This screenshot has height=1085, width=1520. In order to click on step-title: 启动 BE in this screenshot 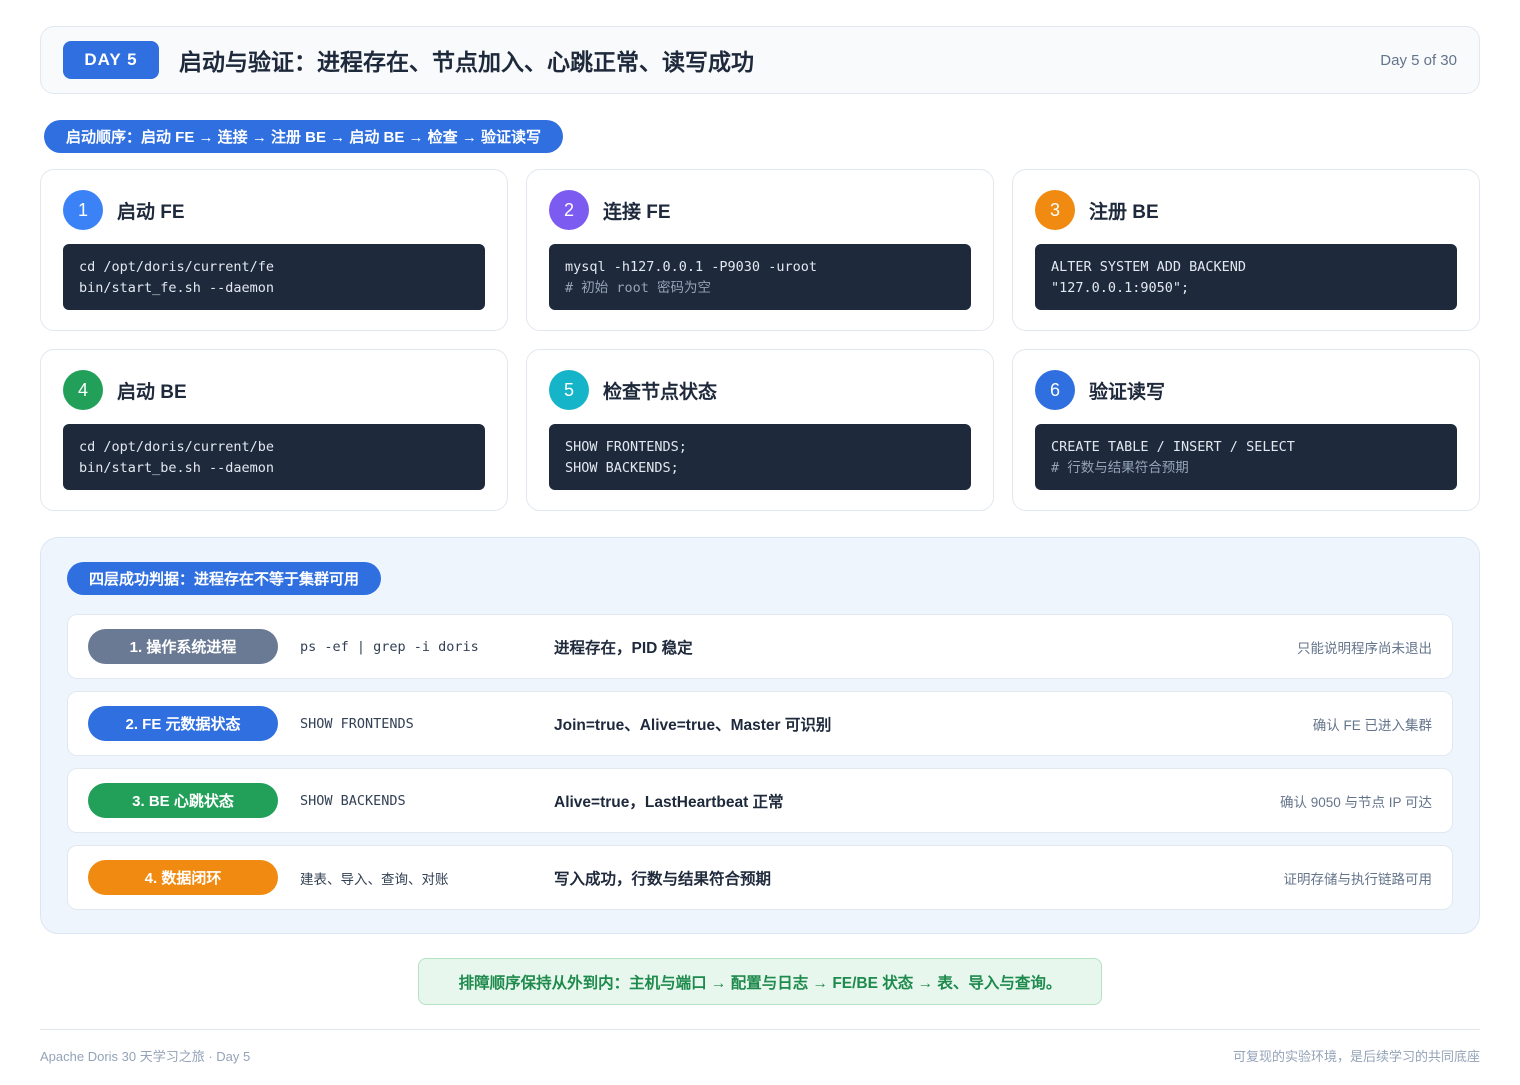, I will do `click(152, 392)`.